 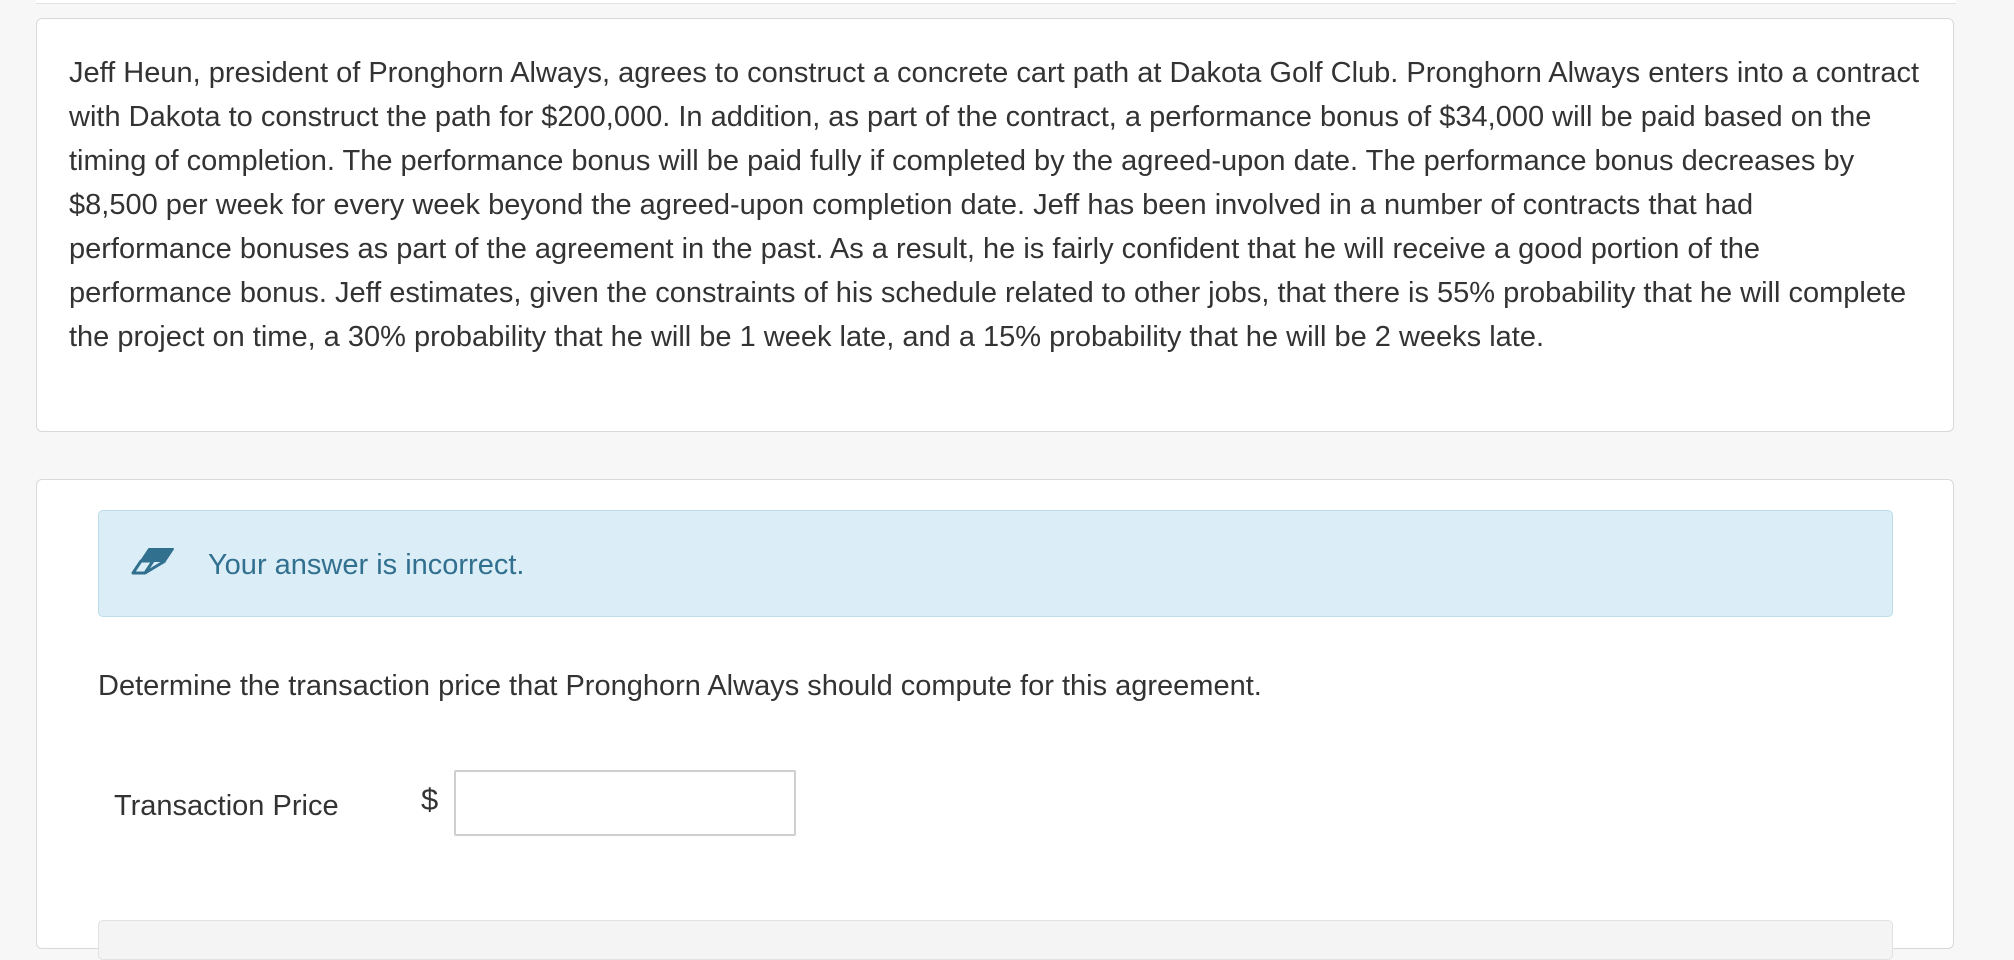 What do you see at coordinates (430, 799) in the screenshot?
I see `currency-symbol: $` at bounding box center [430, 799].